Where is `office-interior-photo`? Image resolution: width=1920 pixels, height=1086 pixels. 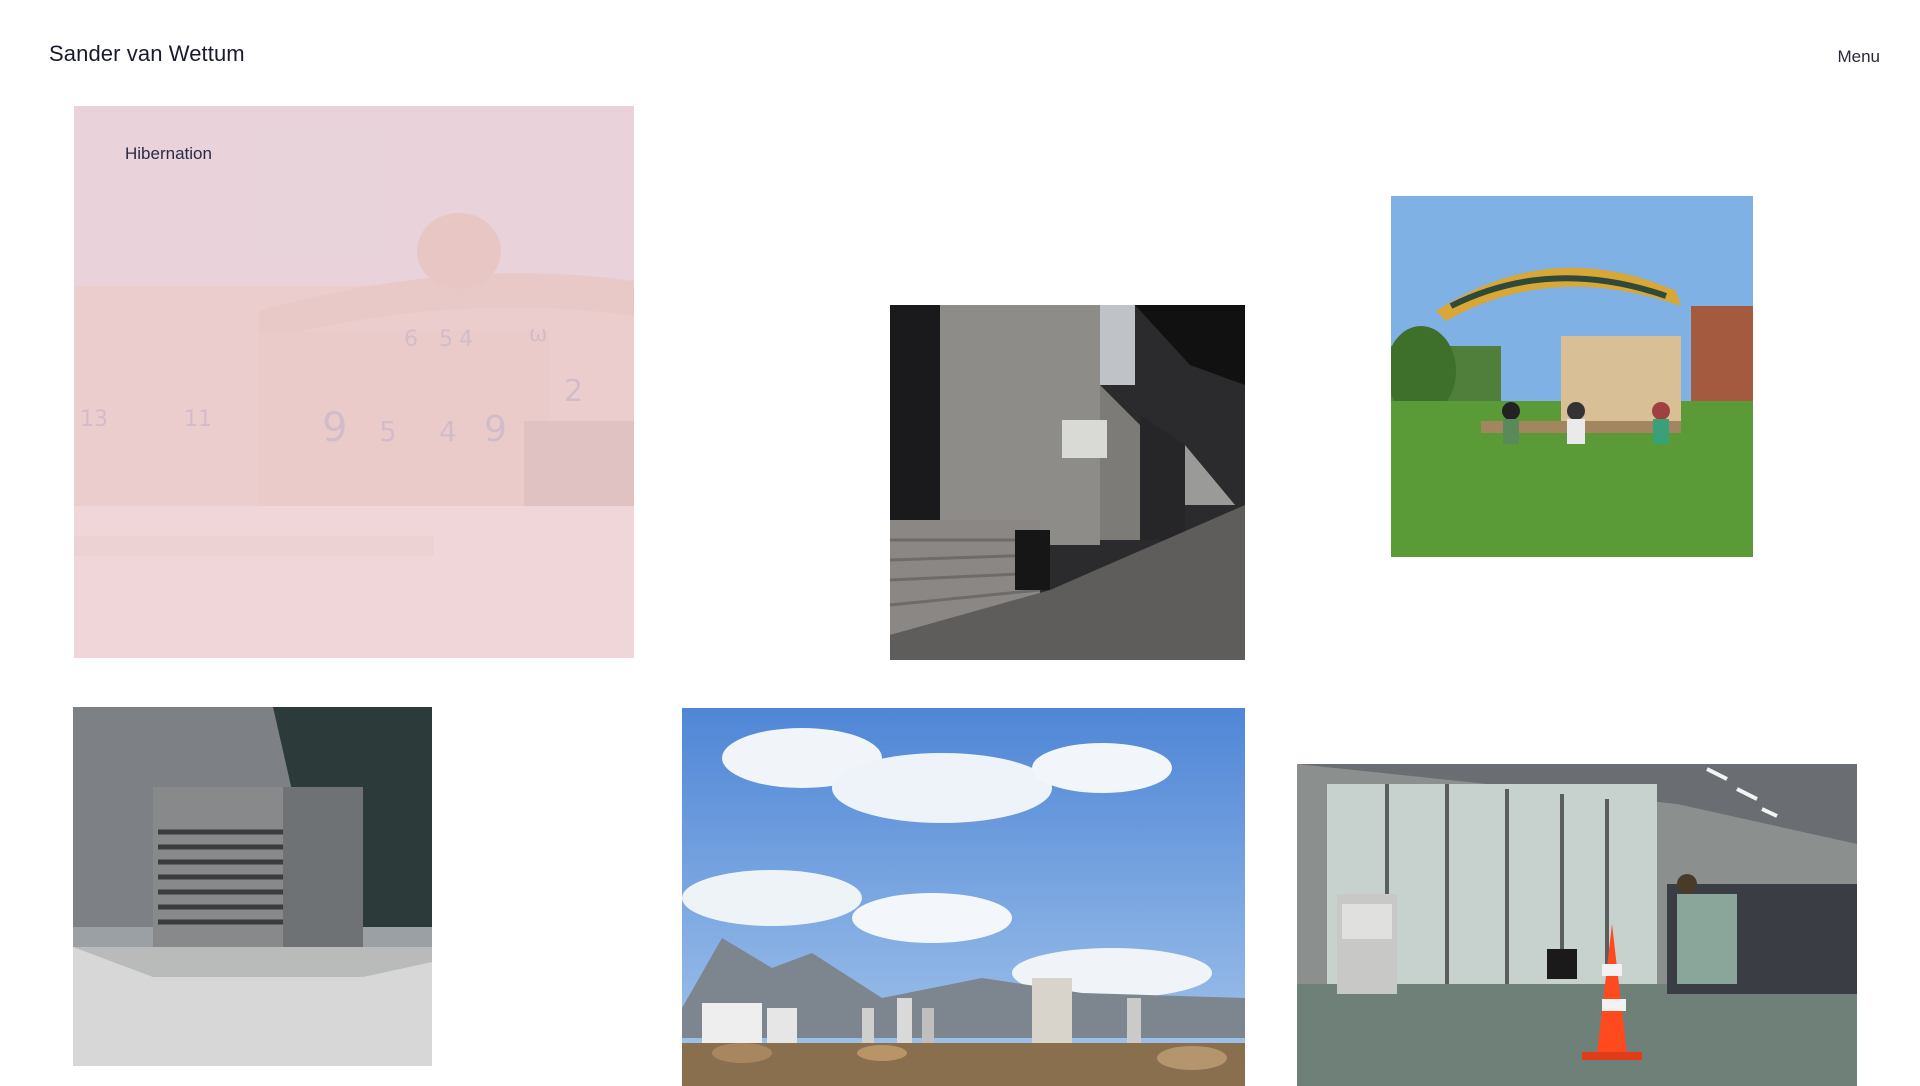 office-interior-photo is located at coordinates (1577, 925).